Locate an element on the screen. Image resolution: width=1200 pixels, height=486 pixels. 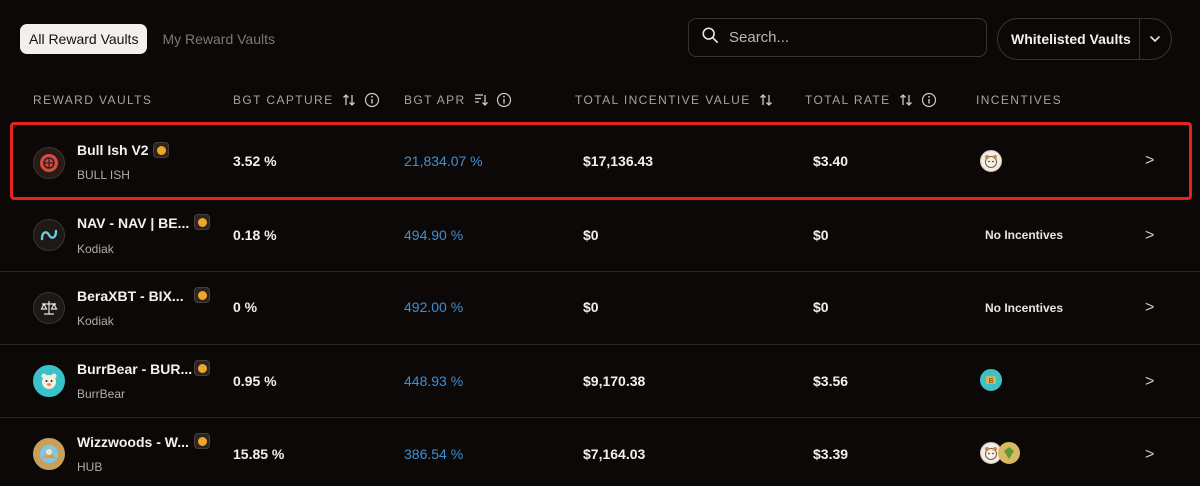
vault-protocol: HUB is located at coordinates (90, 467).